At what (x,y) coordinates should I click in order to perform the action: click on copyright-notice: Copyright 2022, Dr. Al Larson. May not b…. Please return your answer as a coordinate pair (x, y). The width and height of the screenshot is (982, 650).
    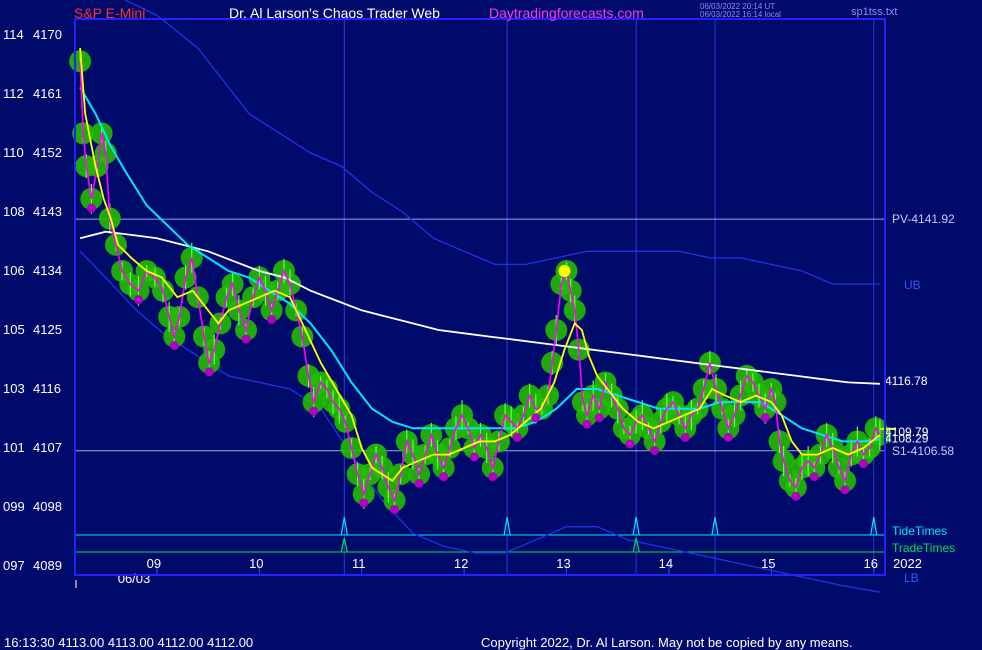
    Looking at the image, I should click on (667, 642).